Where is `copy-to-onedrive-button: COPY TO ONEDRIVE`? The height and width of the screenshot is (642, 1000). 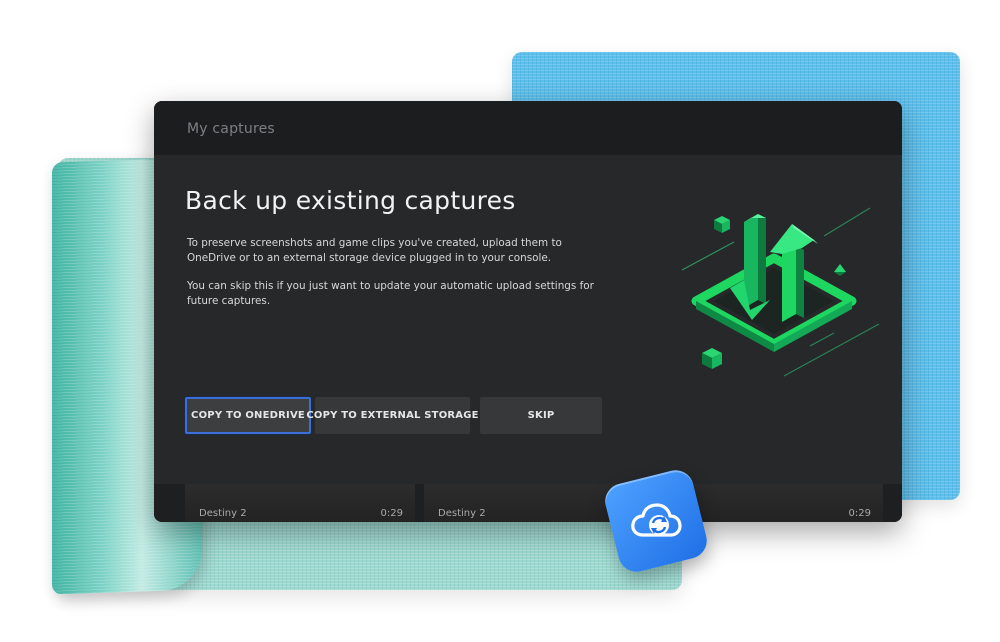 copy-to-onedrive-button: COPY TO ONEDRIVE is located at coordinates (248, 415).